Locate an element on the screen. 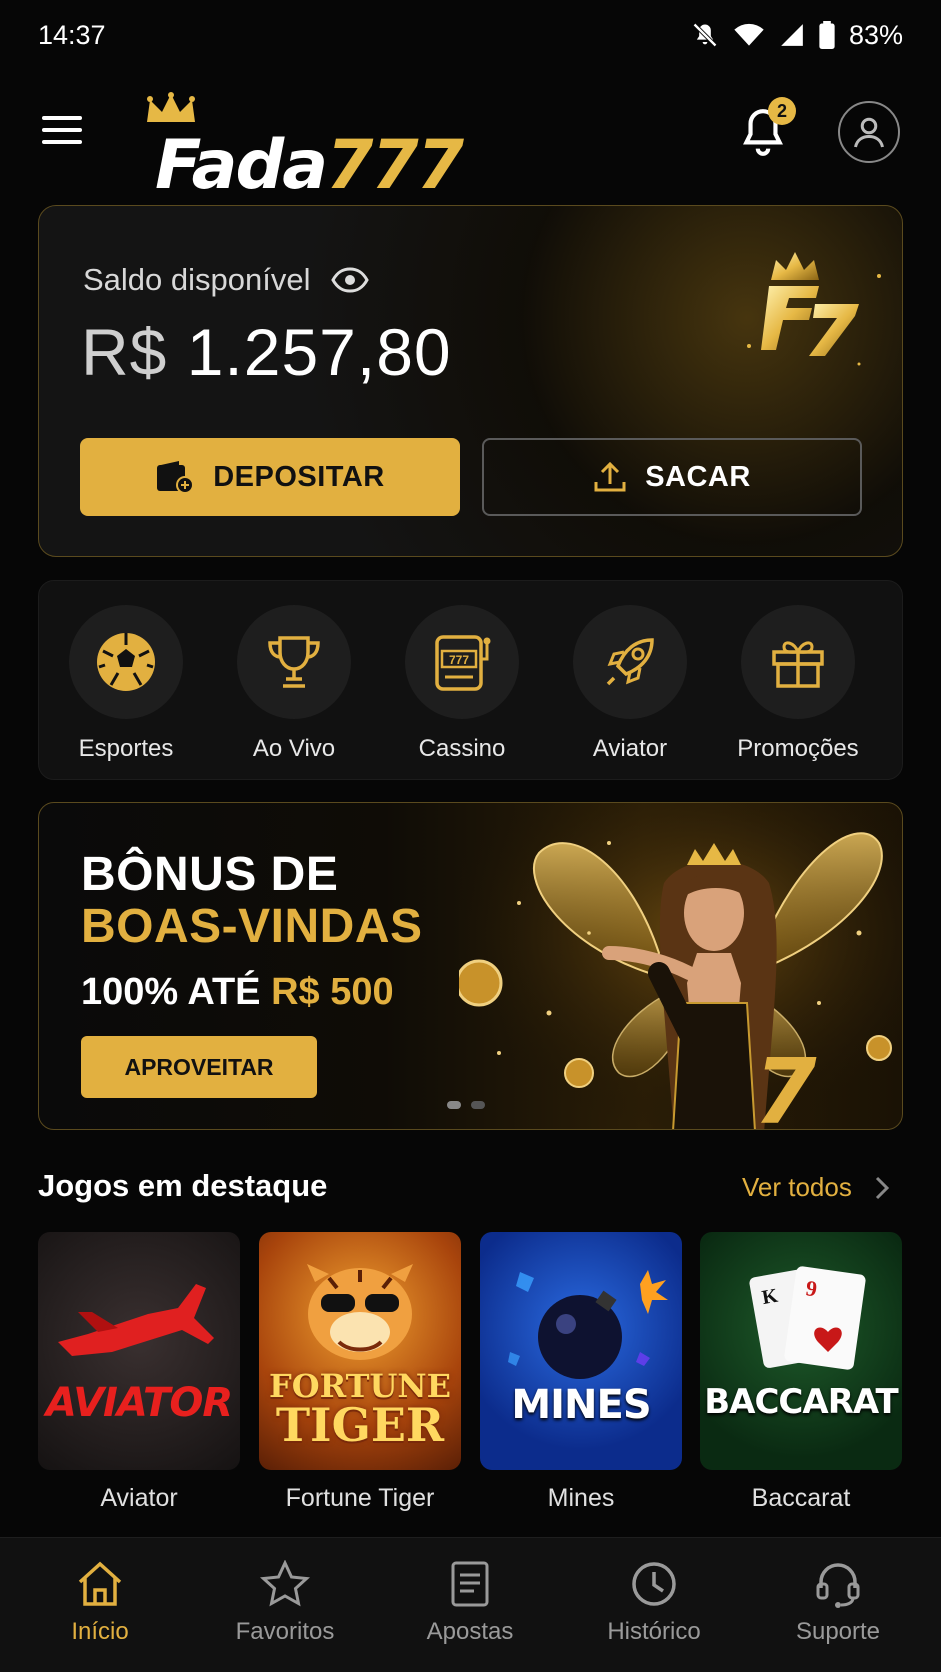 The height and width of the screenshot is (1672, 941). game-card-aviator: AVIATOR Aviator is located at coordinates (139, 1372).